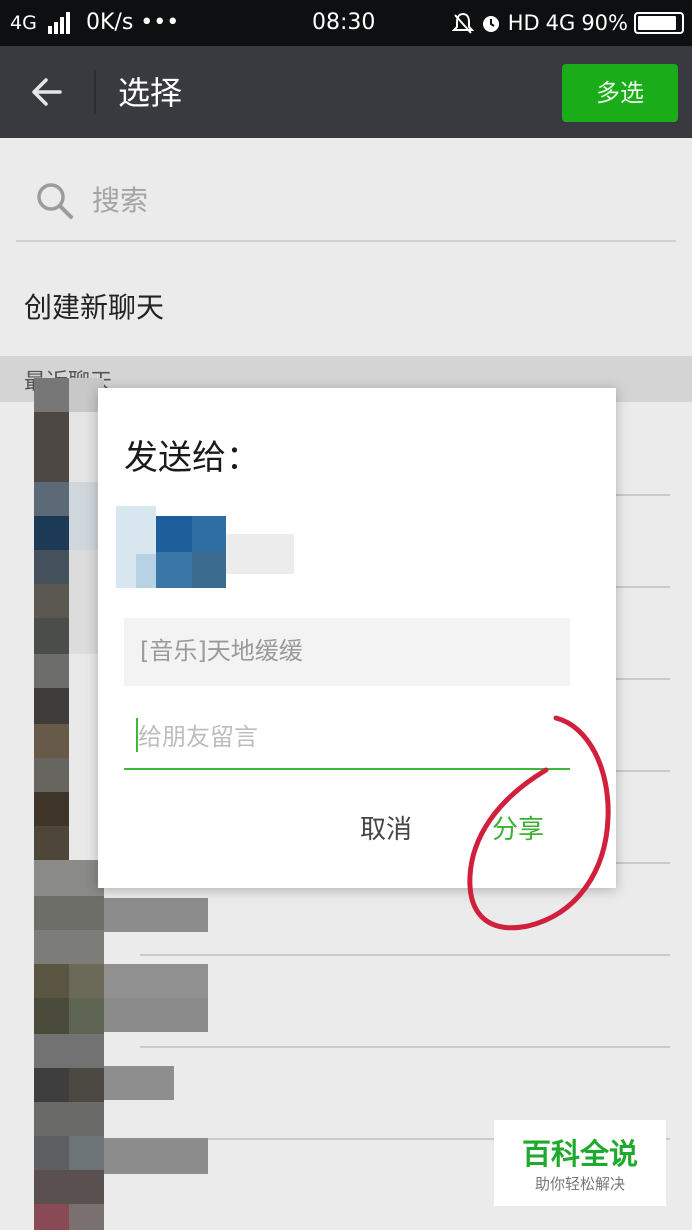 This screenshot has width=692, height=1230. Describe the element at coordinates (55, 201) in the screenshot. I see `search-icon` at that location.